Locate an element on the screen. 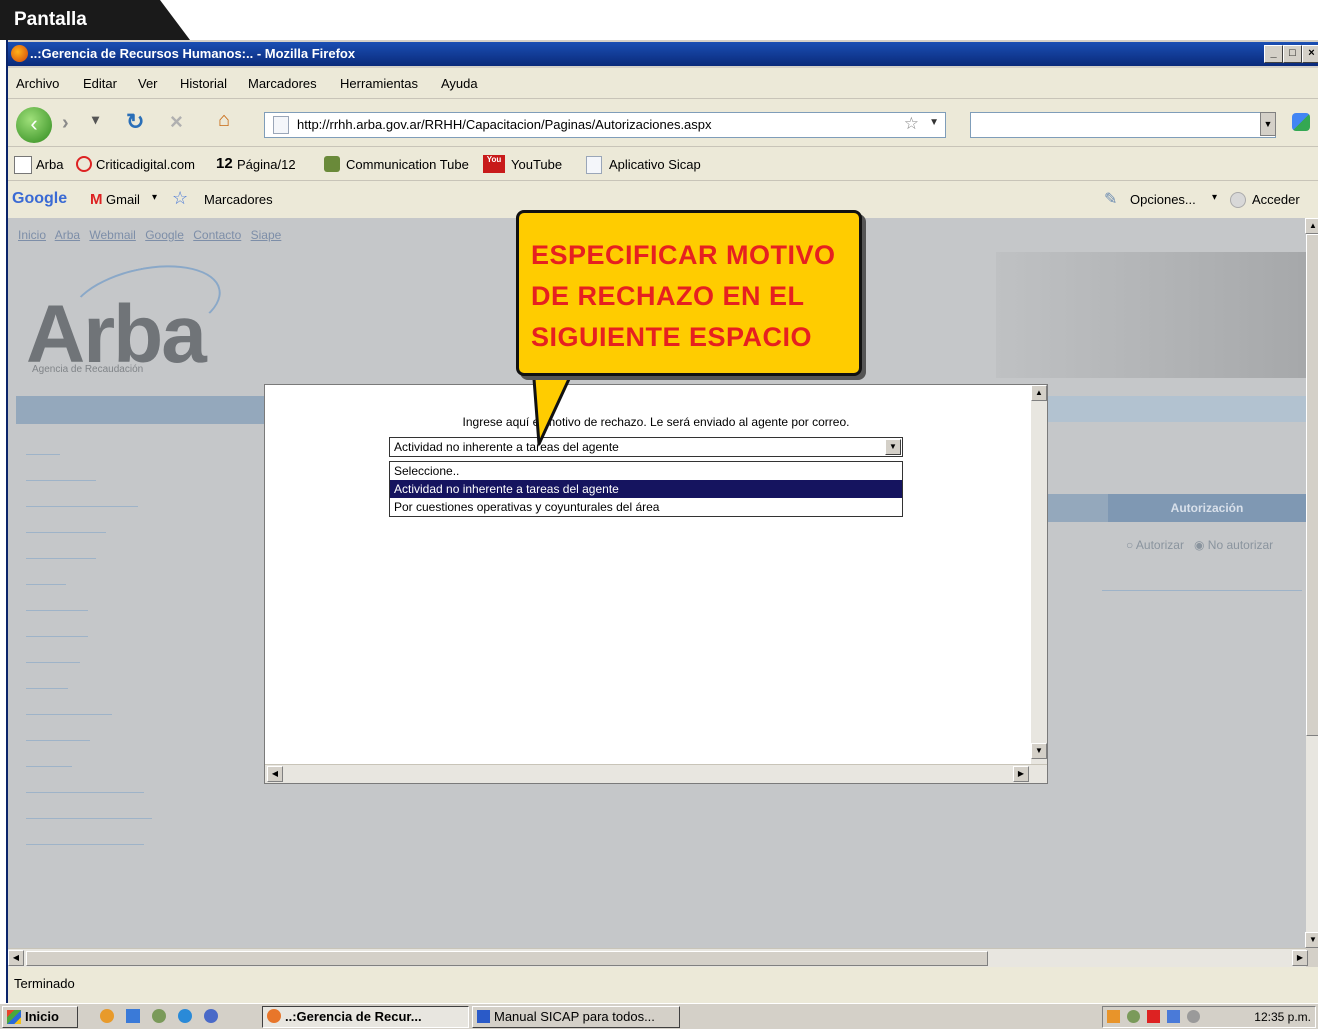  link-siape: Siape is located at coordinates (266, 235).